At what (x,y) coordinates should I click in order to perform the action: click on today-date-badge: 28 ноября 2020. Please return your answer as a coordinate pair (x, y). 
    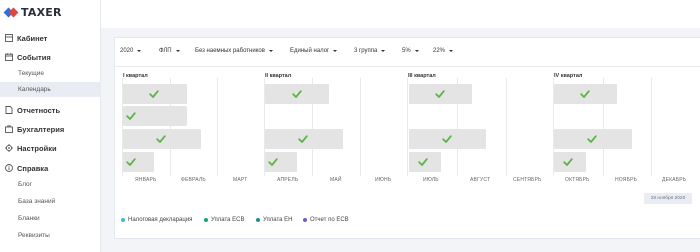
    Looking at the image, I should click on (668, 198).